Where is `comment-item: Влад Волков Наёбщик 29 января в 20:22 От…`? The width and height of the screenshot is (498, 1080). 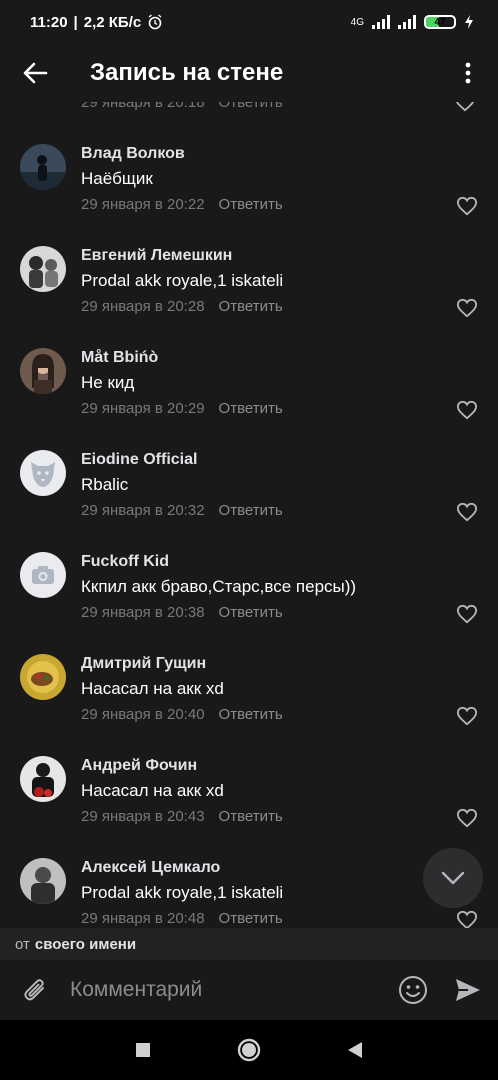
comment-item: Влад Волков Наёбщик 29 января в 20:22 От… is located at coordinates (249, 195).